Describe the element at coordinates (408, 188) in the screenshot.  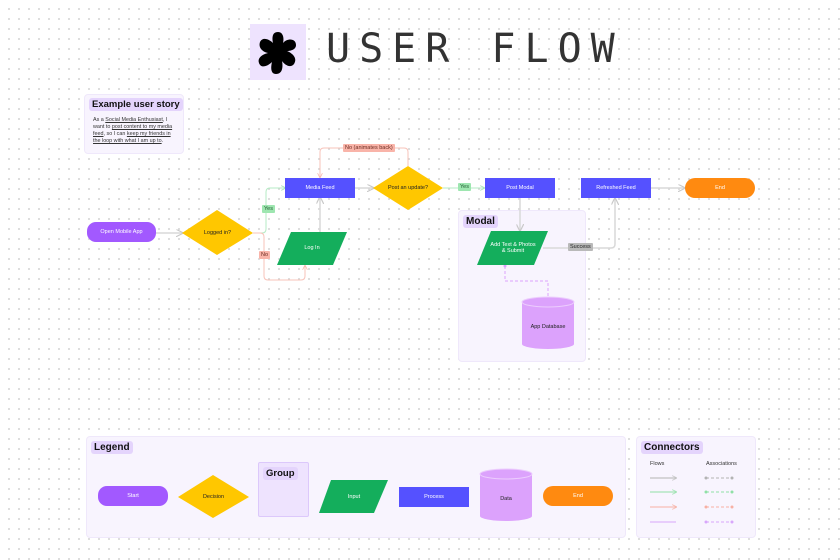
I see `post-update-label: Post an update?` at that location.